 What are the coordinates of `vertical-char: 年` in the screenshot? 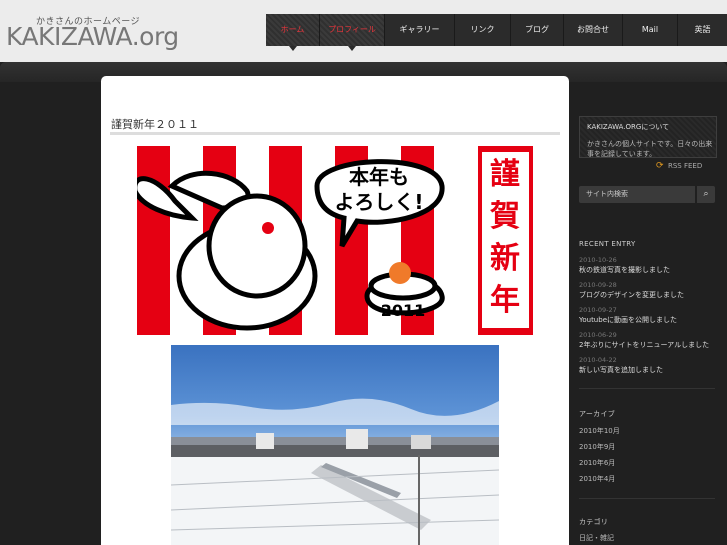 It's located at (505, 300).